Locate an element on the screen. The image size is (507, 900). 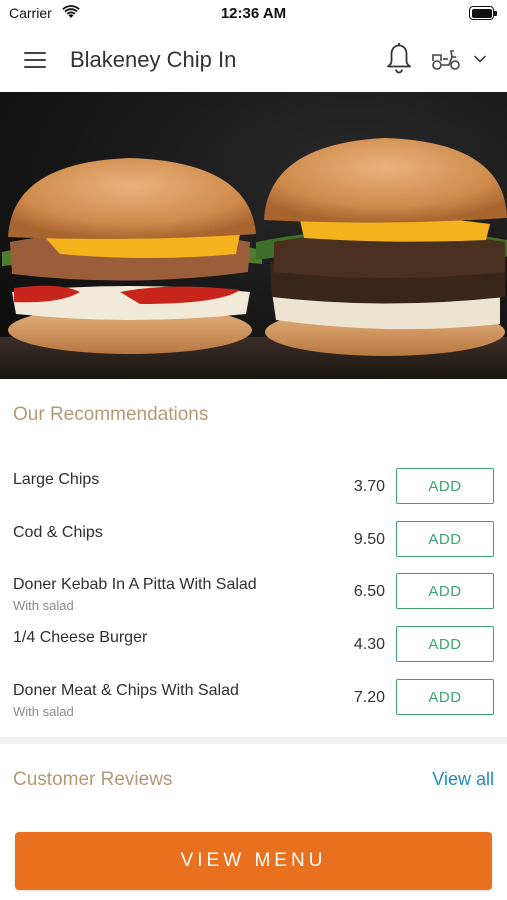
status-time: 12:36 AM is located at coordinates (253, 13).